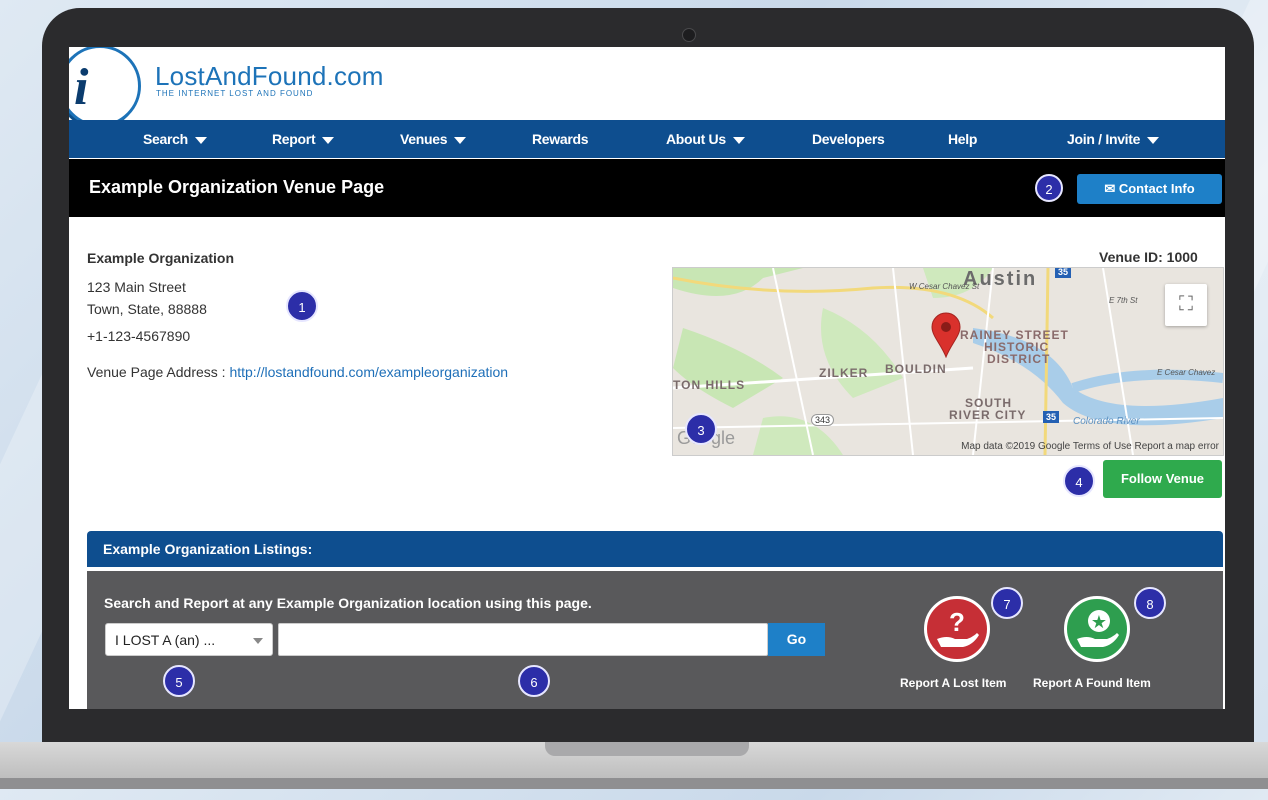  I want to click on search-input, so click(523, 639).